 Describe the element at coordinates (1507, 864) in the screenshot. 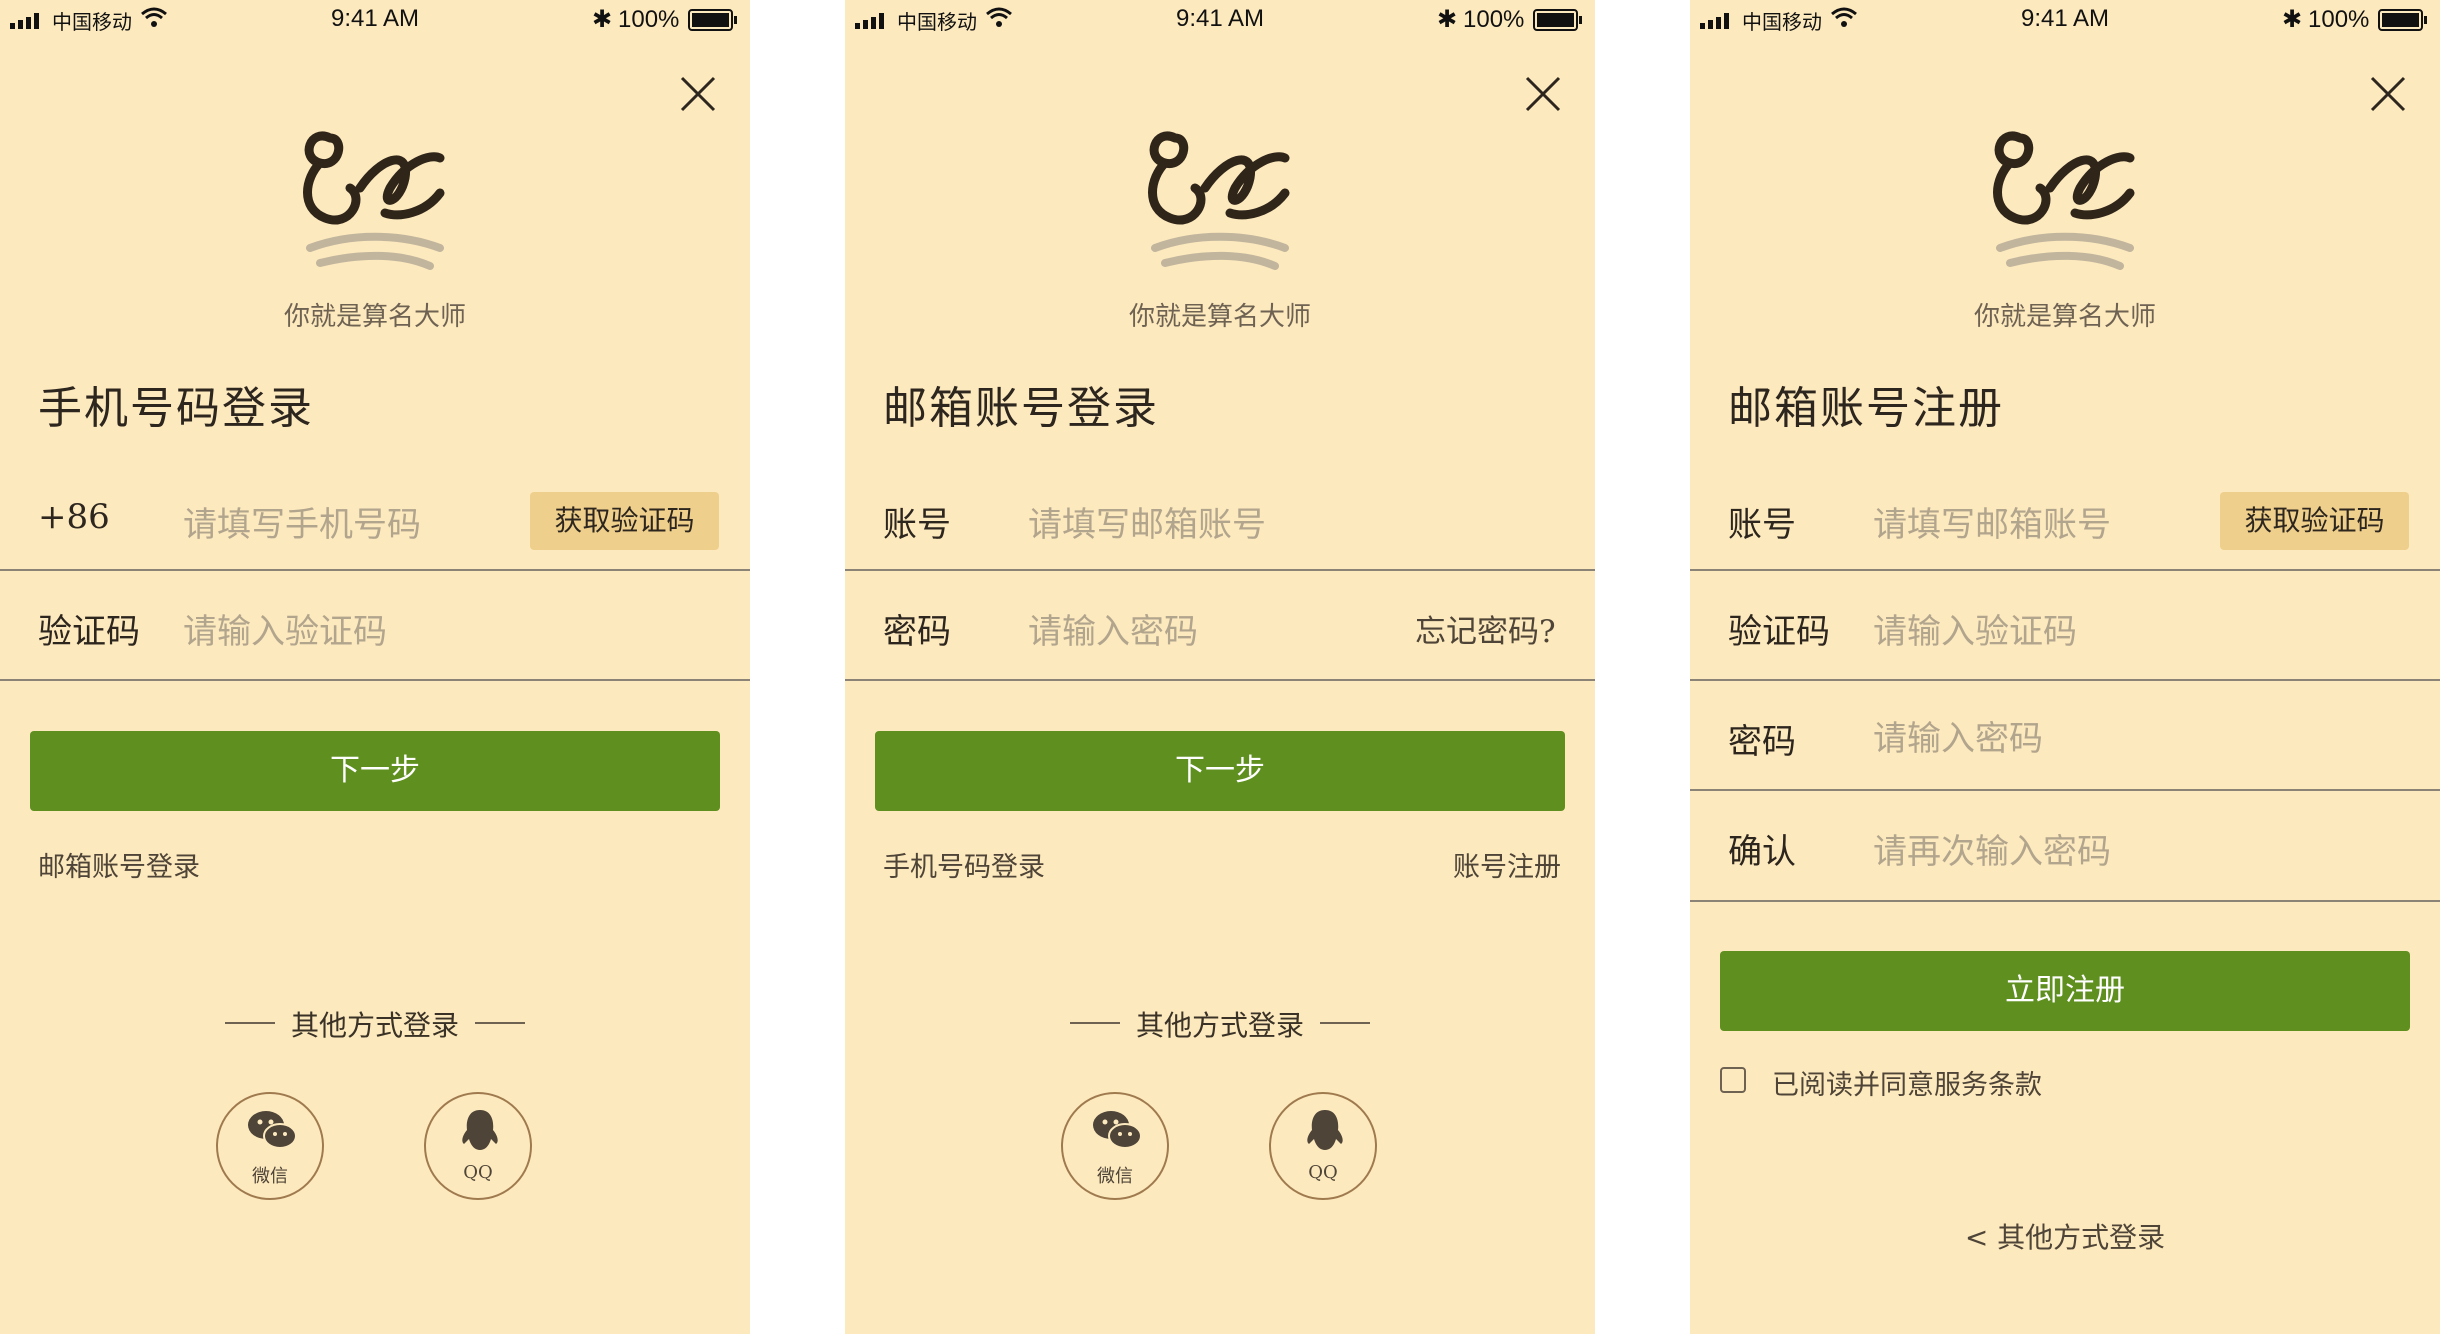

I see `register-link: 账号注册` at that location.